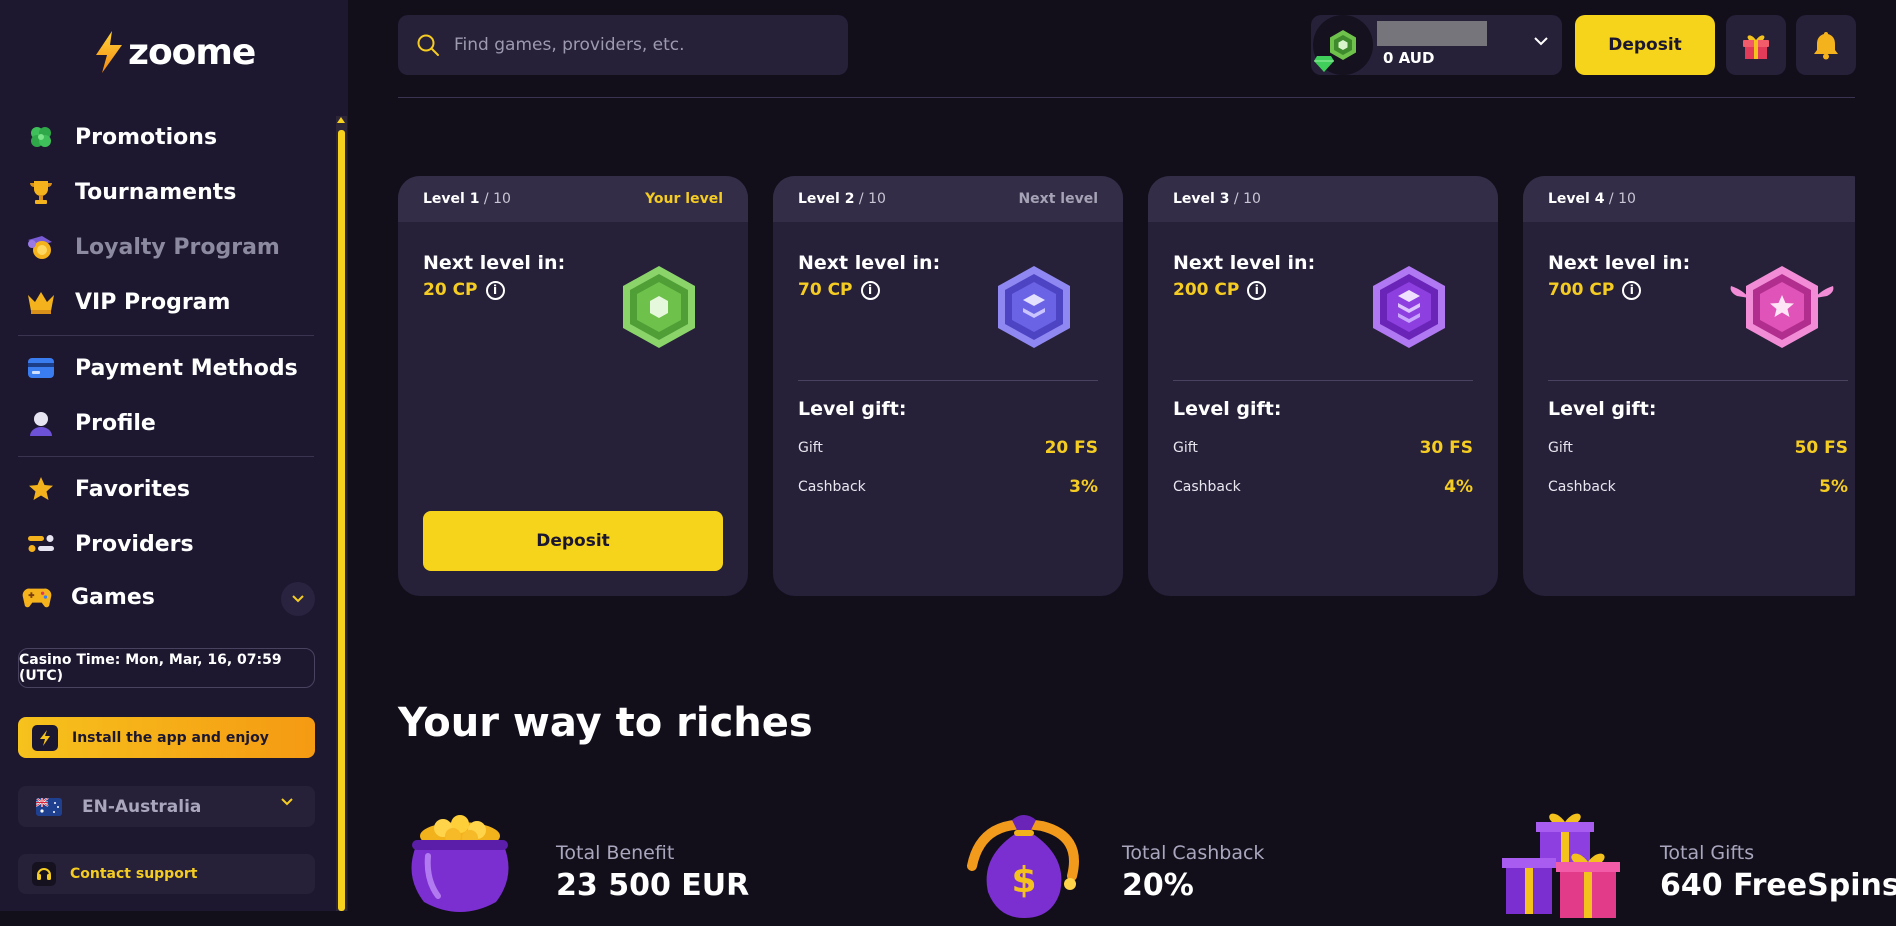 The image size is (1896, 926). I want to click on install-app-banner: Install the app and enjoy, so click(166, 737).